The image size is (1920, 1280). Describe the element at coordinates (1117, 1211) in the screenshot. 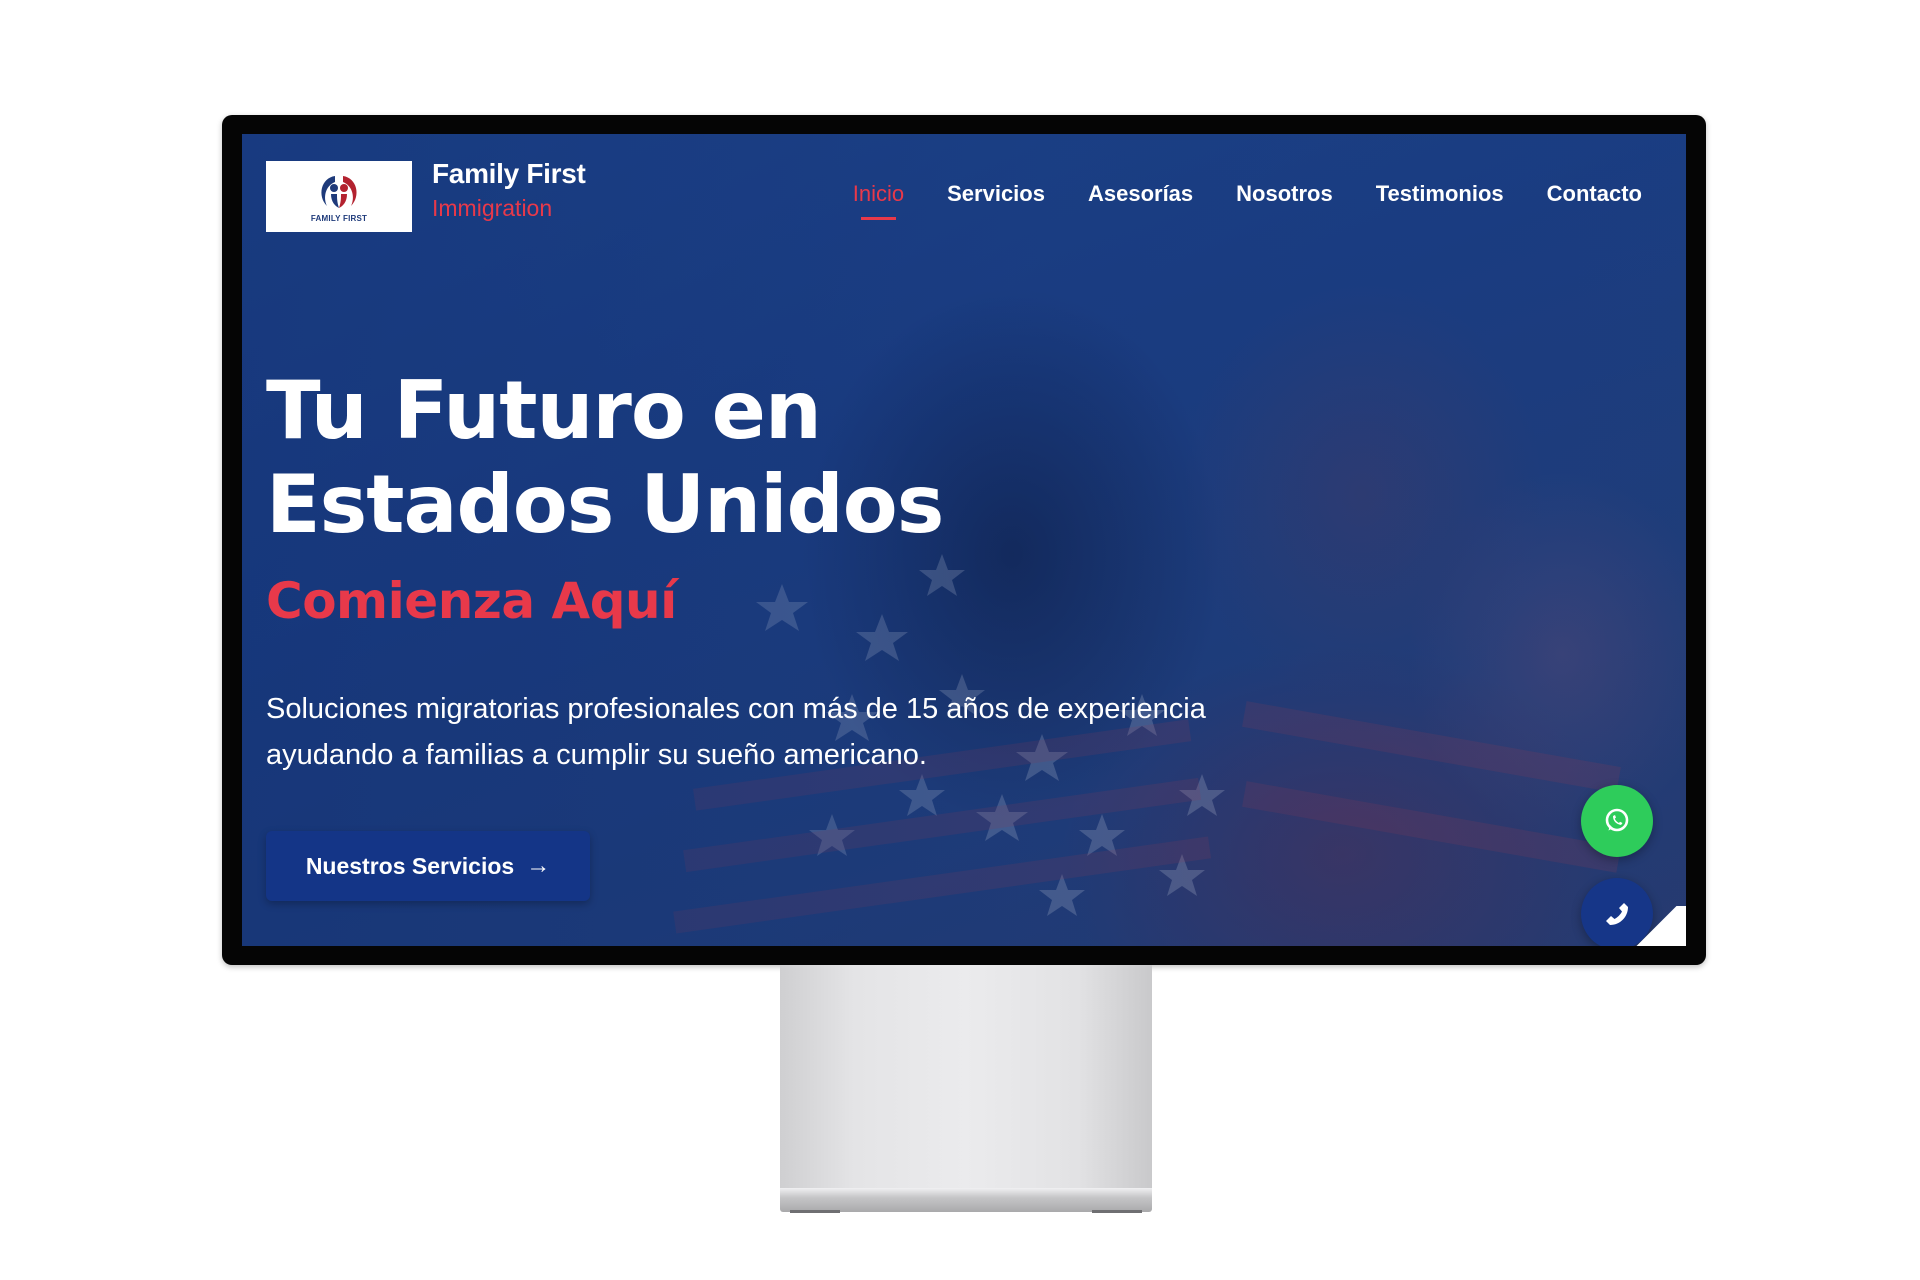

I see `stand-foot-right` at that location.